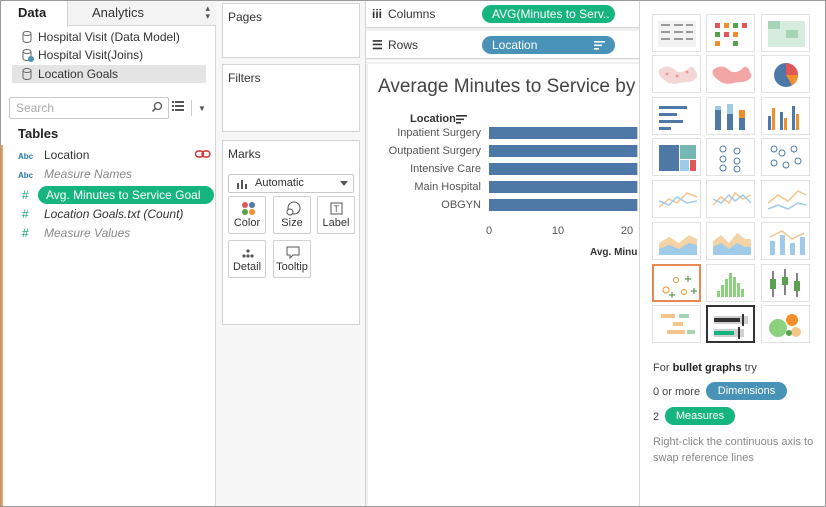 The height and width of the screenshot is (507, 826). I want to click on mark-type-label: Automatic, so click(279, 183).